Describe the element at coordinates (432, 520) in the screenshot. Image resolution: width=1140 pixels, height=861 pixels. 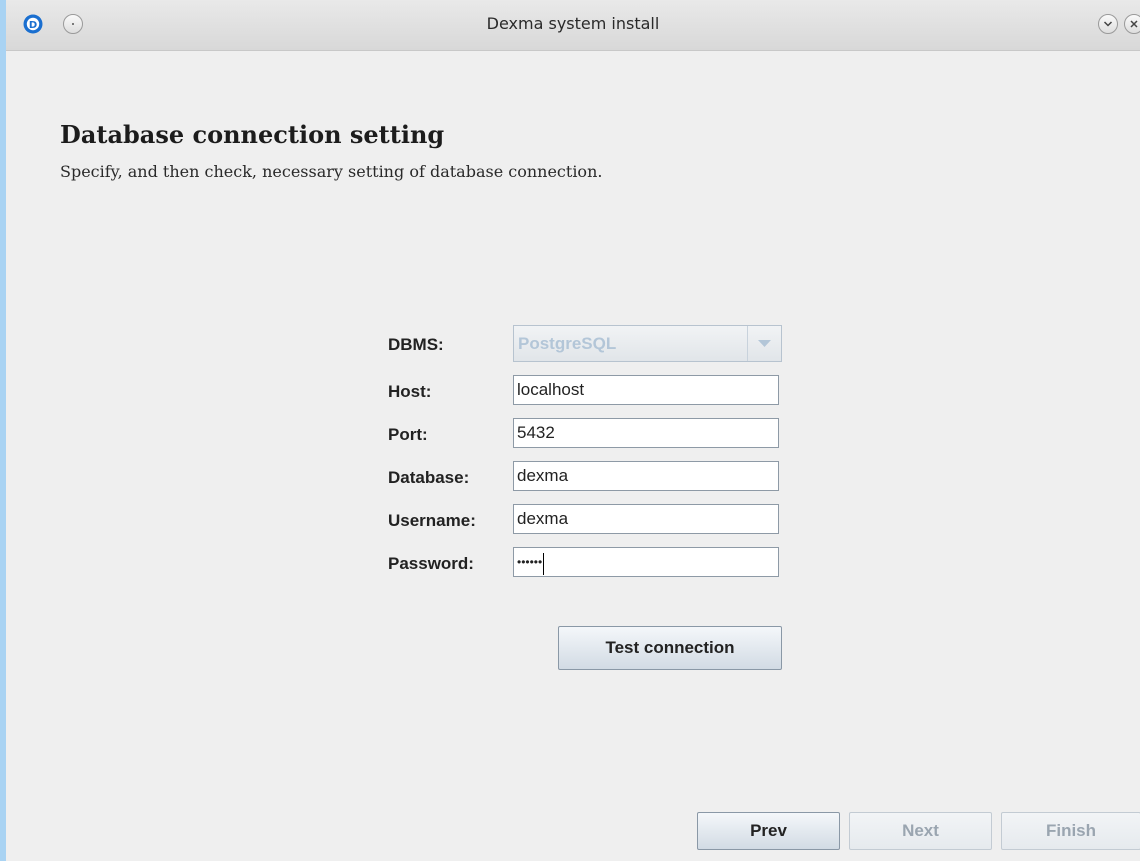
I see `username-label: Username:` at that location.